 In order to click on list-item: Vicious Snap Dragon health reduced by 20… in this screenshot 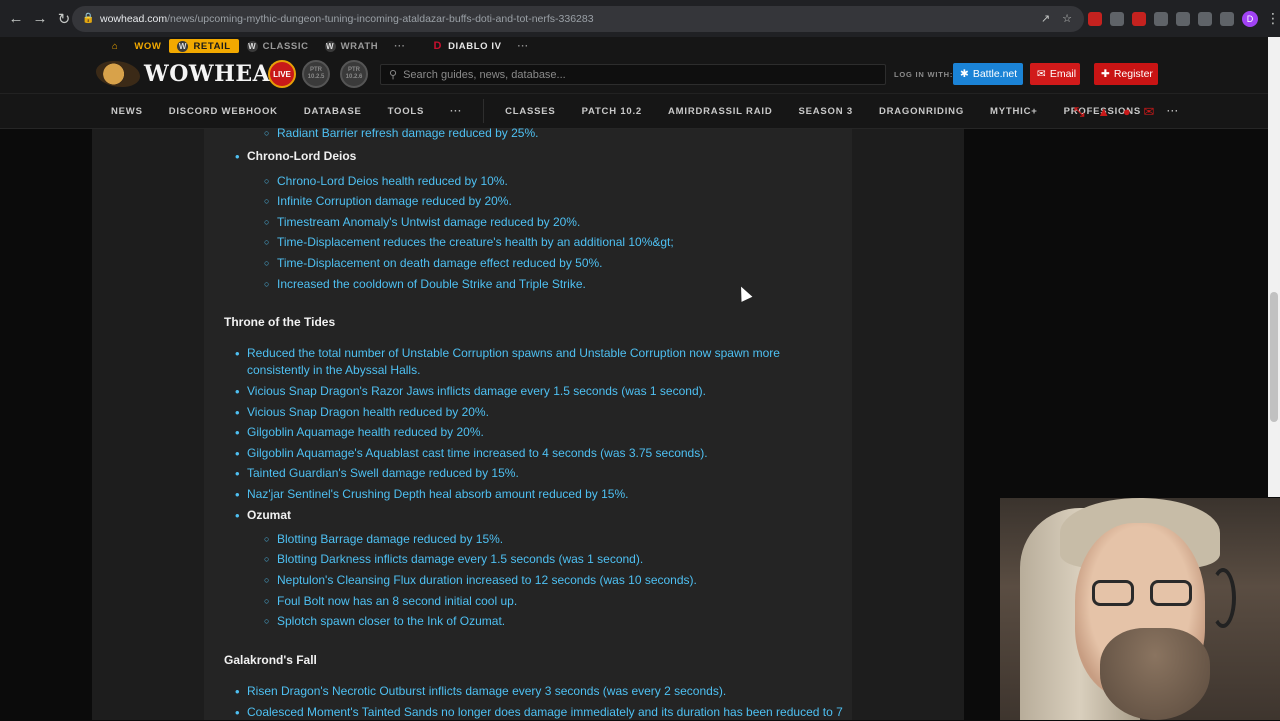, I will do `click(536, 412)`.